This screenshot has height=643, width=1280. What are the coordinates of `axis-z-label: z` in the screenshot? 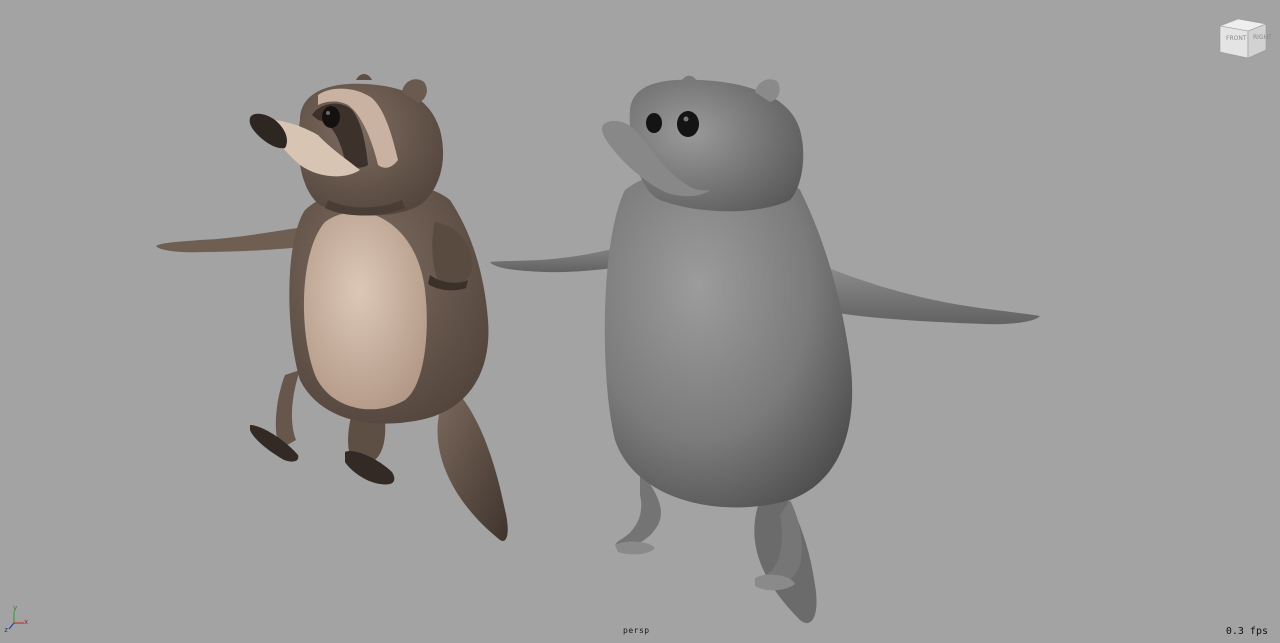 It's located at (6, 630).